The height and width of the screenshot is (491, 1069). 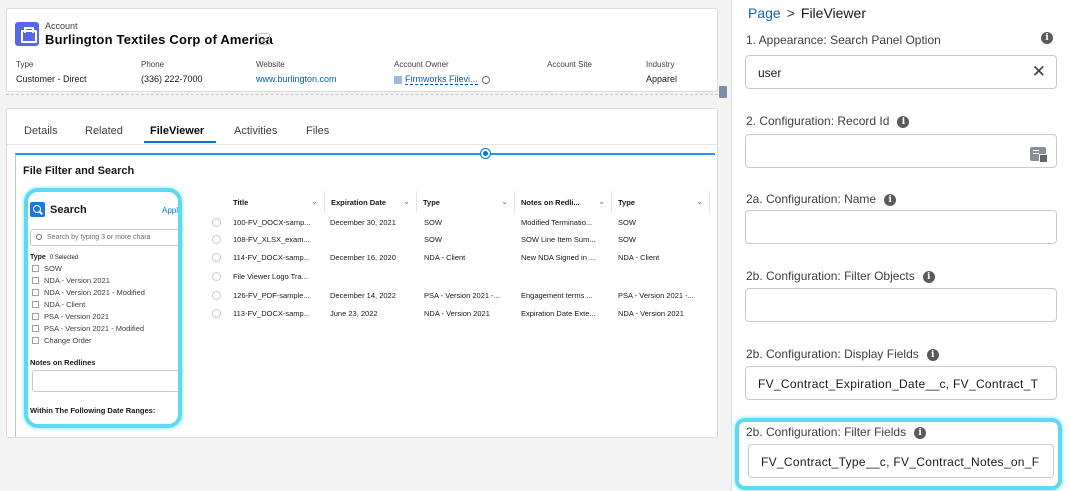 What do you see at coordinates (901, 227) in the screenshot?
I see `name-input` at bounding box center [901, 227].